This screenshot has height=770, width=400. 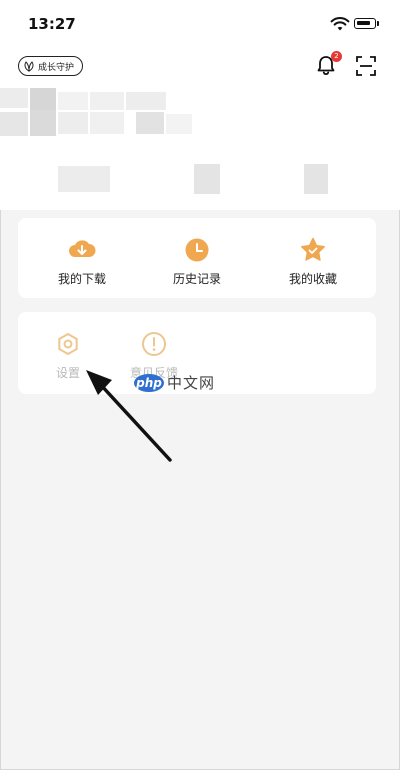 I want to click on my-downloads-item: 我的下载, so click(x=82, y=261).